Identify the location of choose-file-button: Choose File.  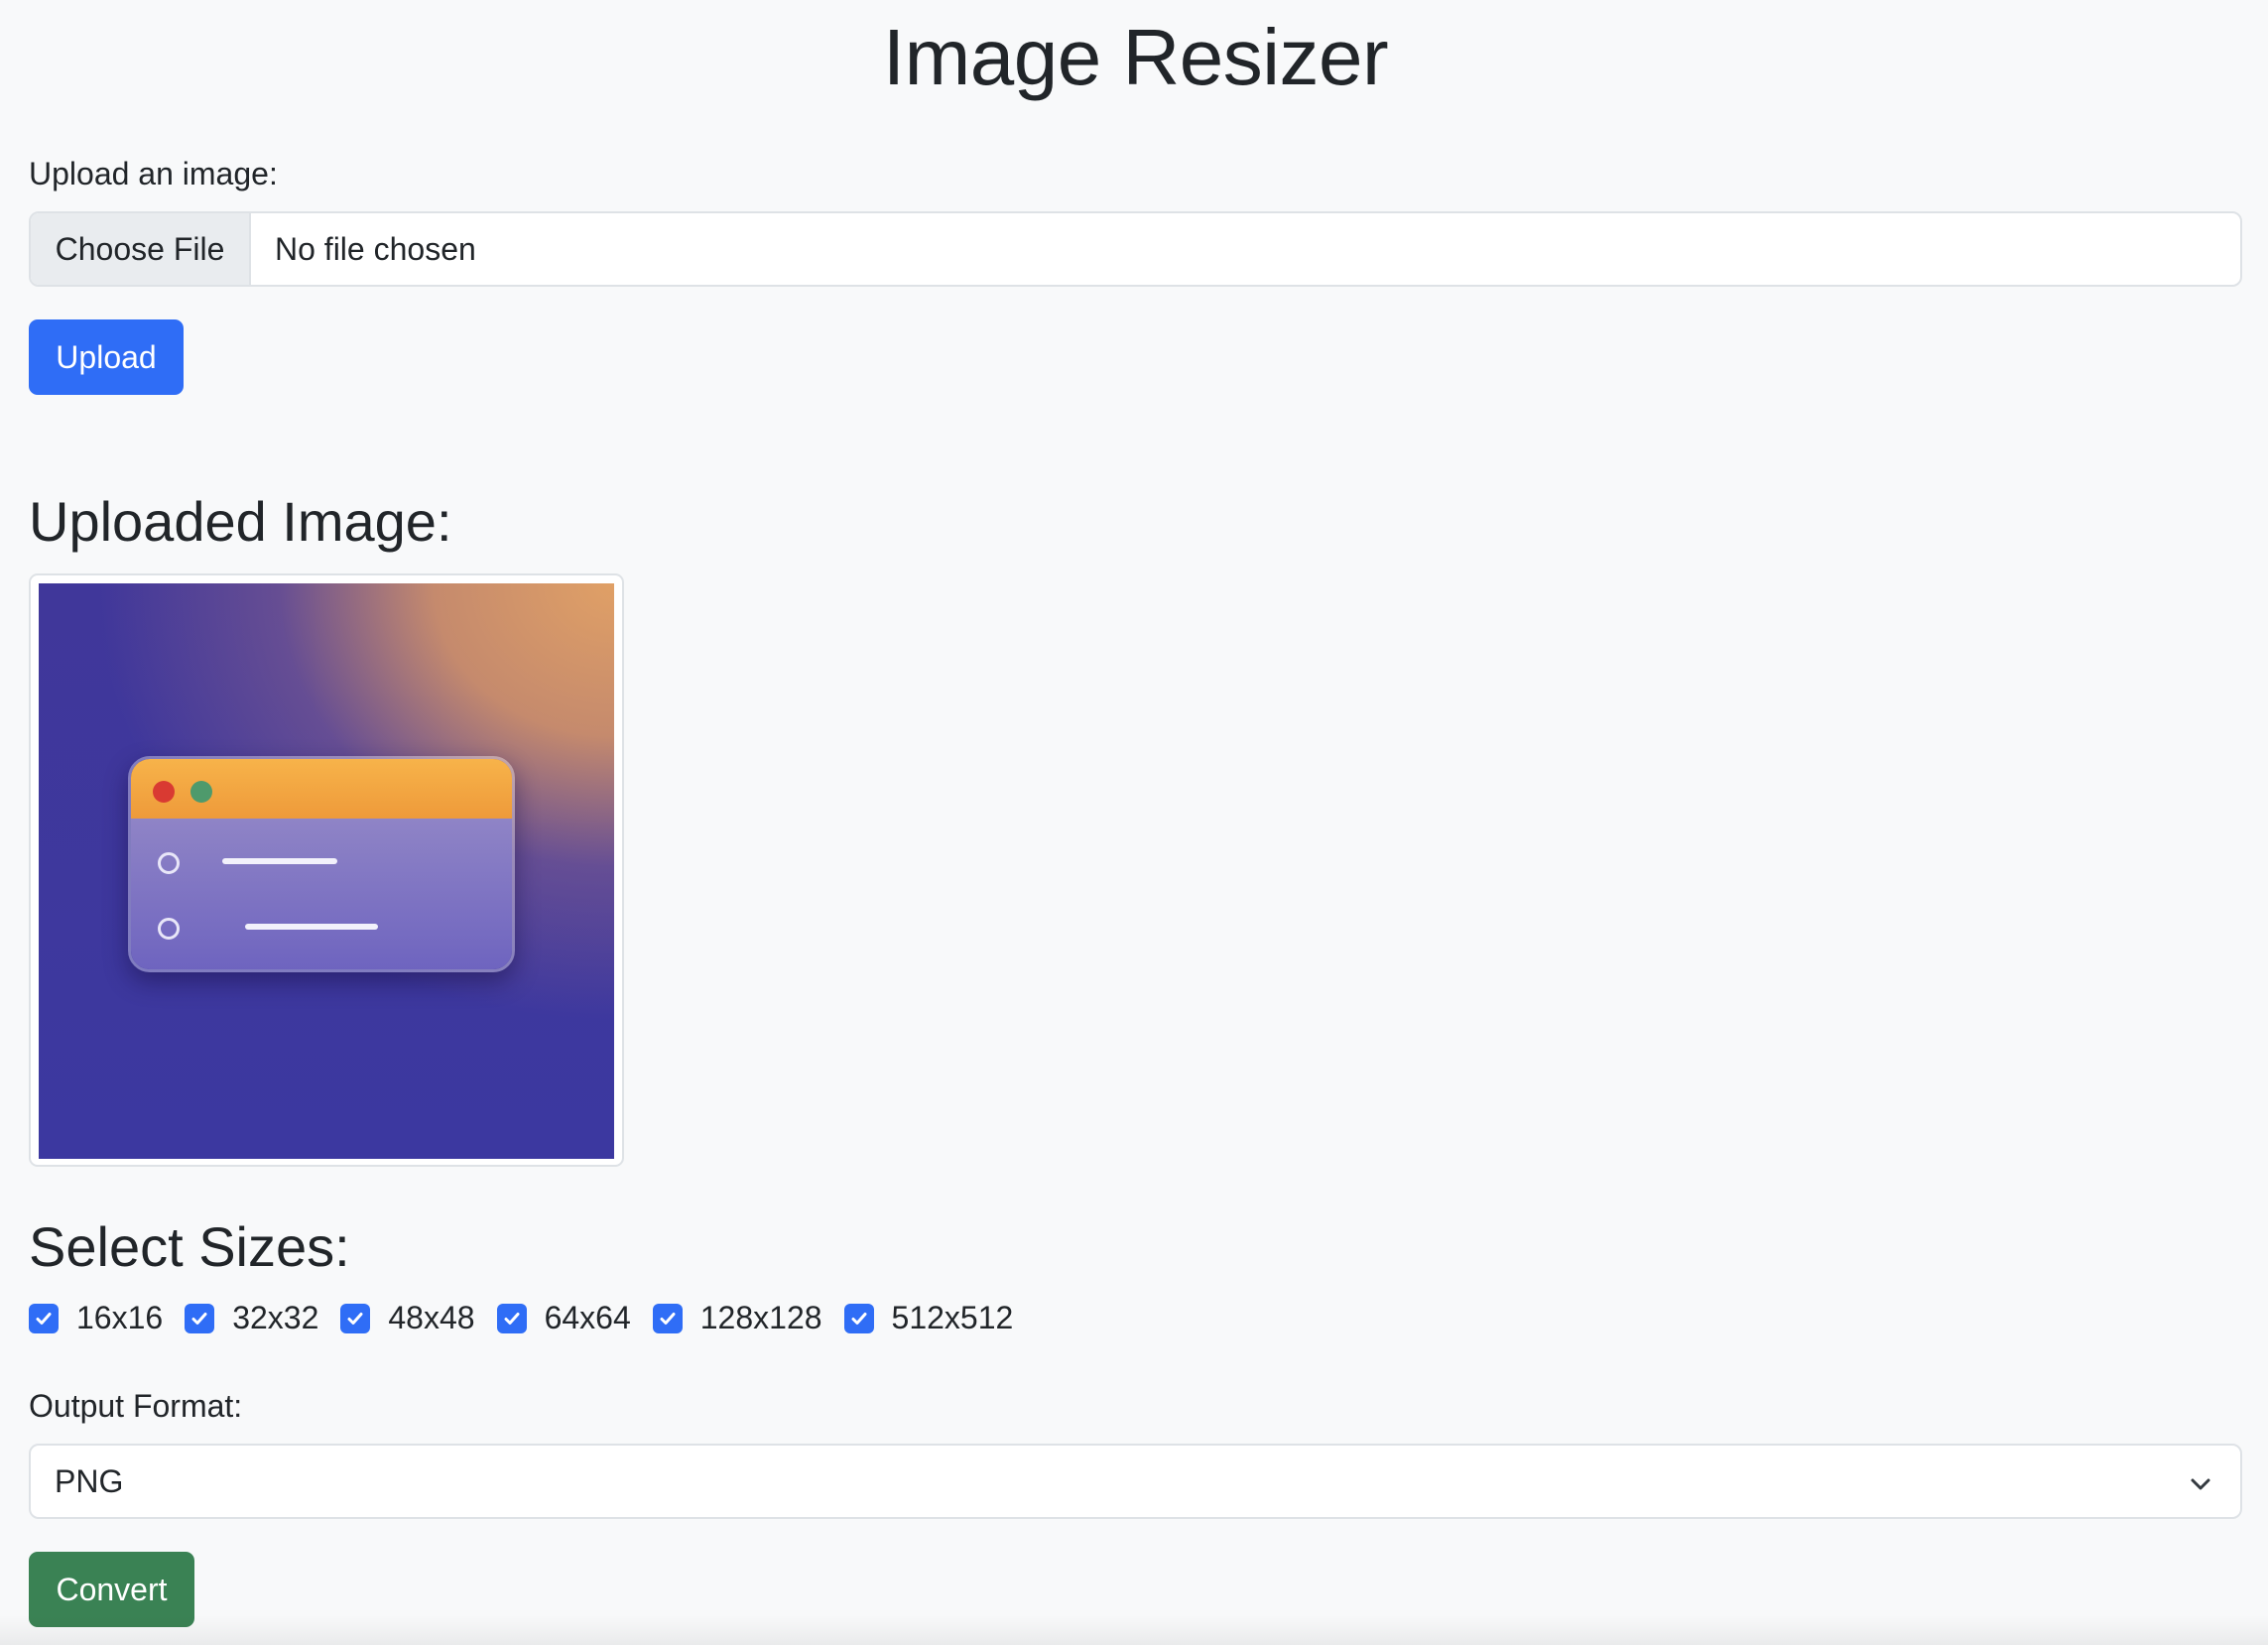
(141, 249).